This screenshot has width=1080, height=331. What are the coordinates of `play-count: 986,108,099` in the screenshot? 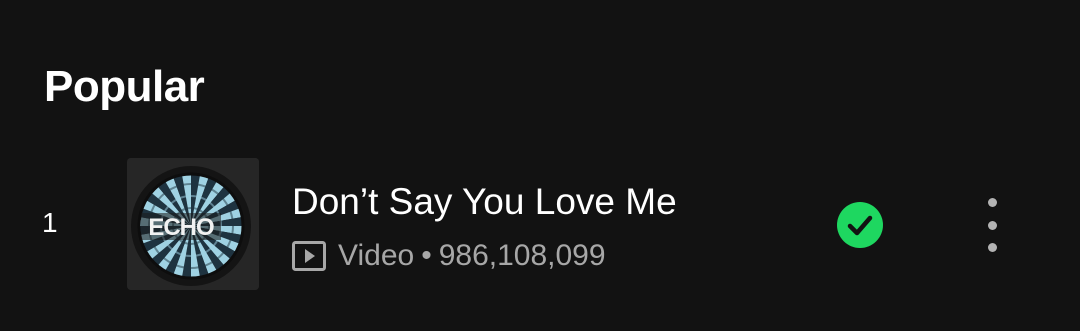 It's located at (522, 255).